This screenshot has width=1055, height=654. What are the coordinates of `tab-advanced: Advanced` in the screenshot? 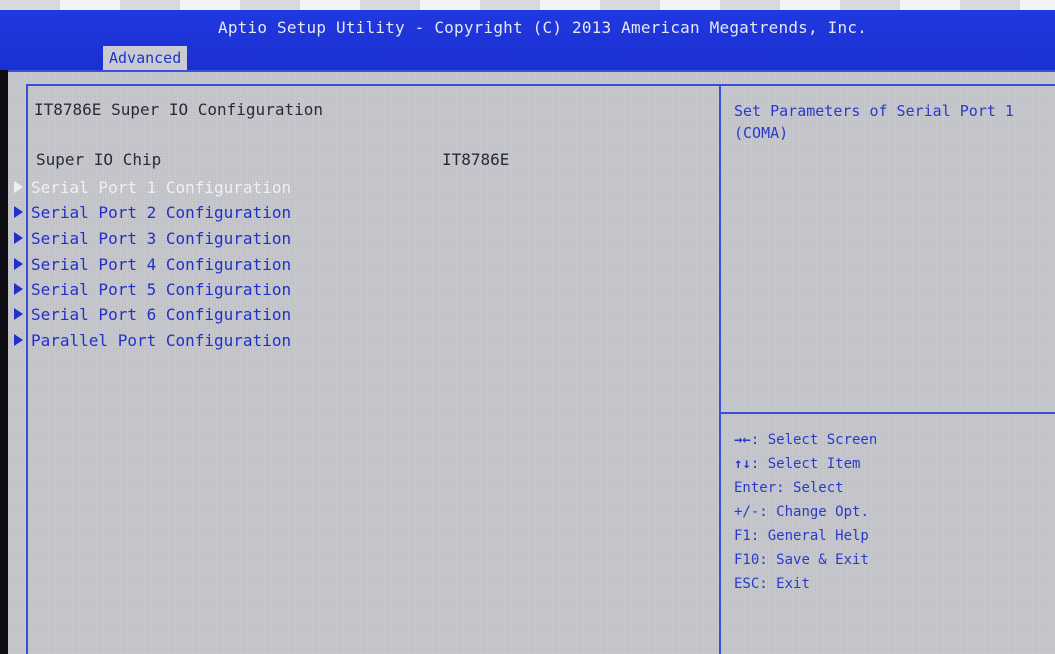 It's located at (145, 58).